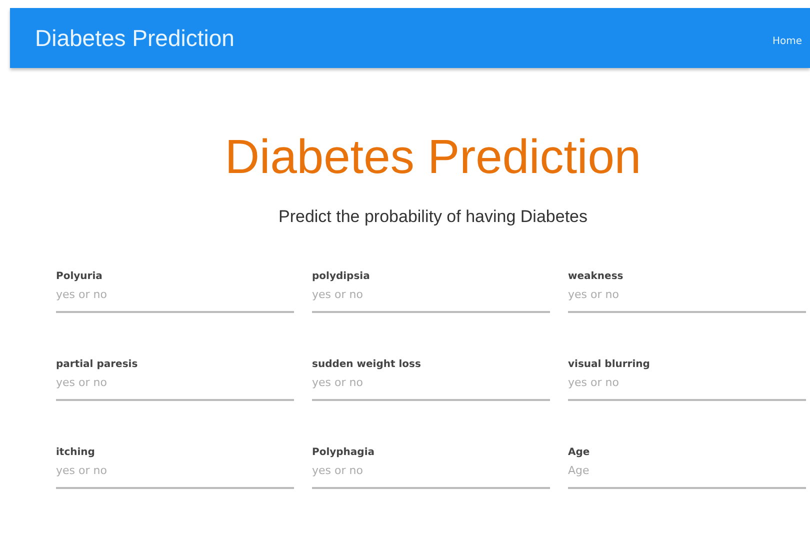 The width and height of the screenshot is (810, 558). I want to click on field-label: weakness, so click(596, 276).